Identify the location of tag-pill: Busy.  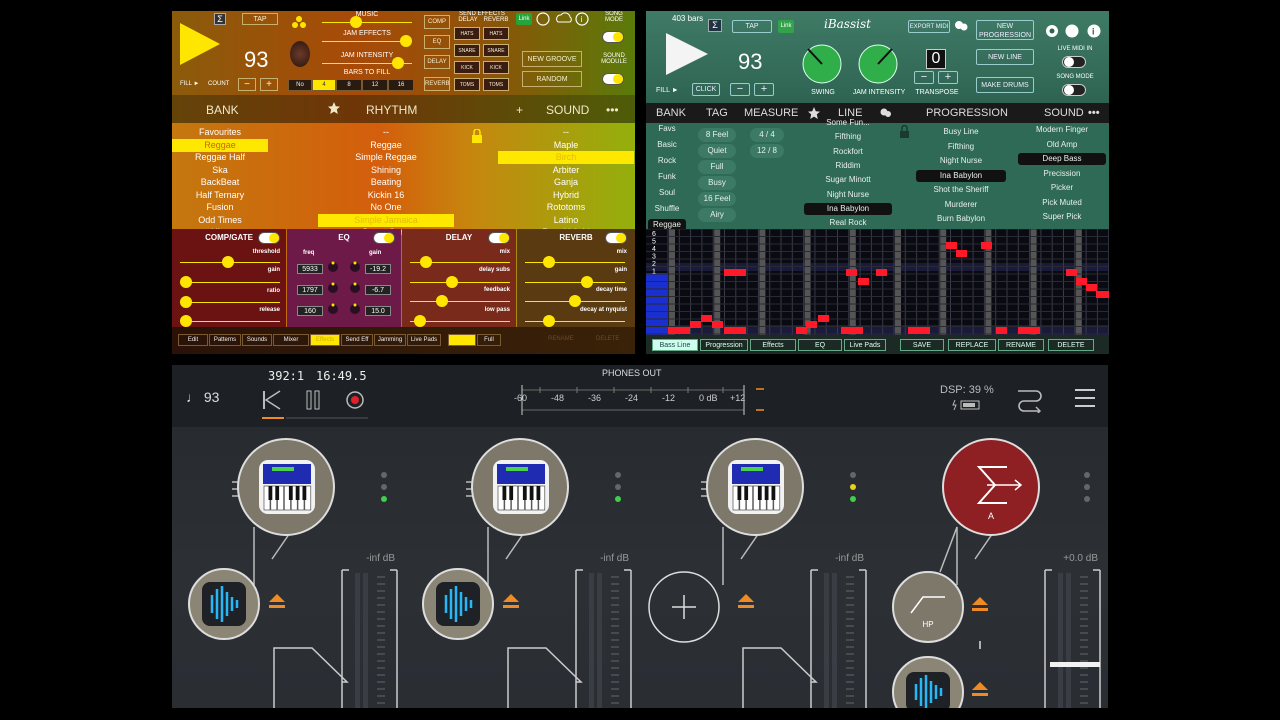
(717, 183).